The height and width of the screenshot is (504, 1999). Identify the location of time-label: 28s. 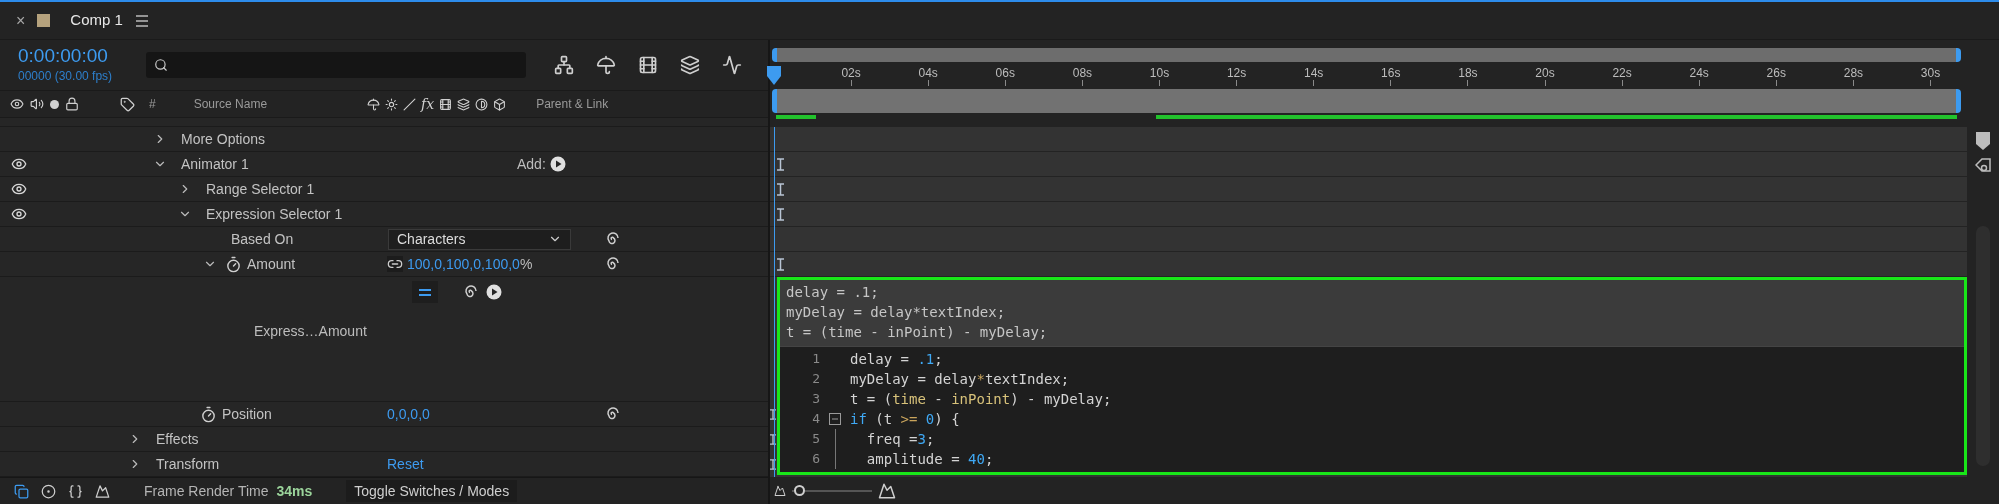
(1853, 73).